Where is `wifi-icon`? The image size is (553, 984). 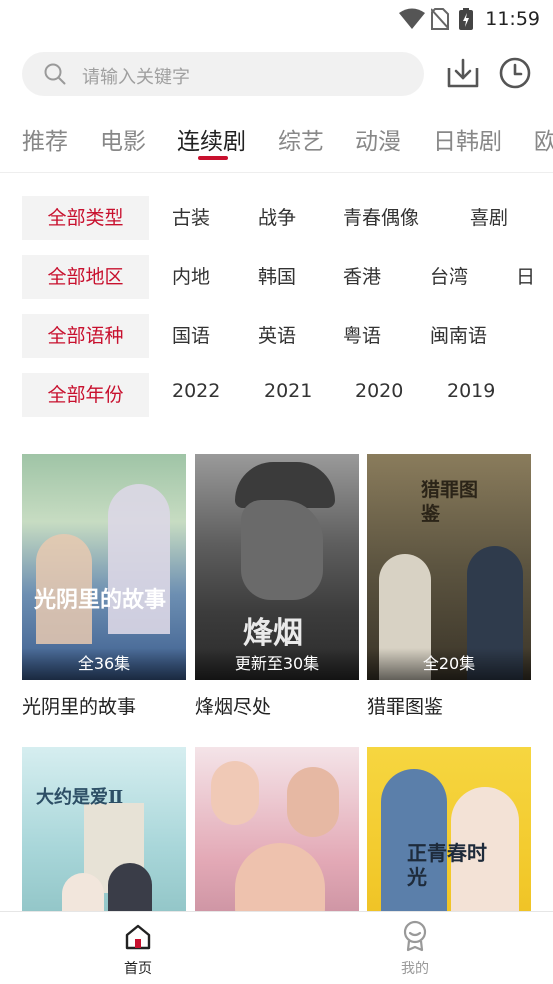 wifi-icon is located at coordinates (412, 18).